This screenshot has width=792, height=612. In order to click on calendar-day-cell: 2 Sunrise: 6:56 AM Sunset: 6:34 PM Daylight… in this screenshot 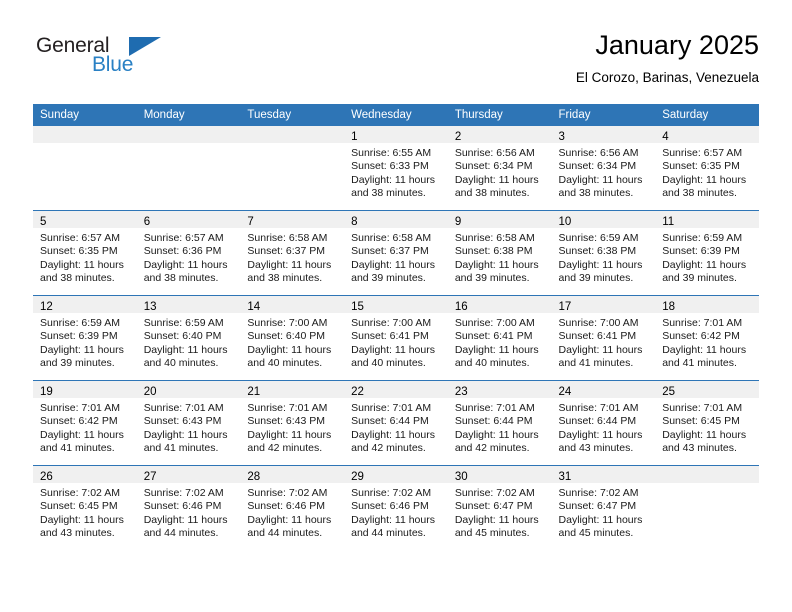, I will do `click(499, 168)`.